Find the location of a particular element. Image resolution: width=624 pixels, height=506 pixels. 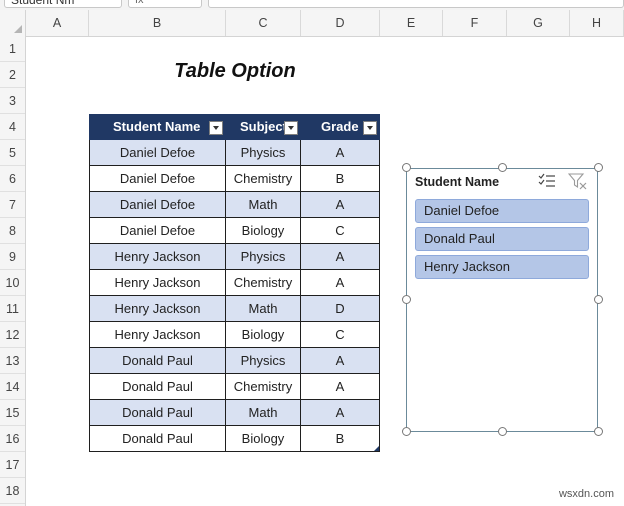

table-header-cell: Subject is located at coordinates (263, 127).